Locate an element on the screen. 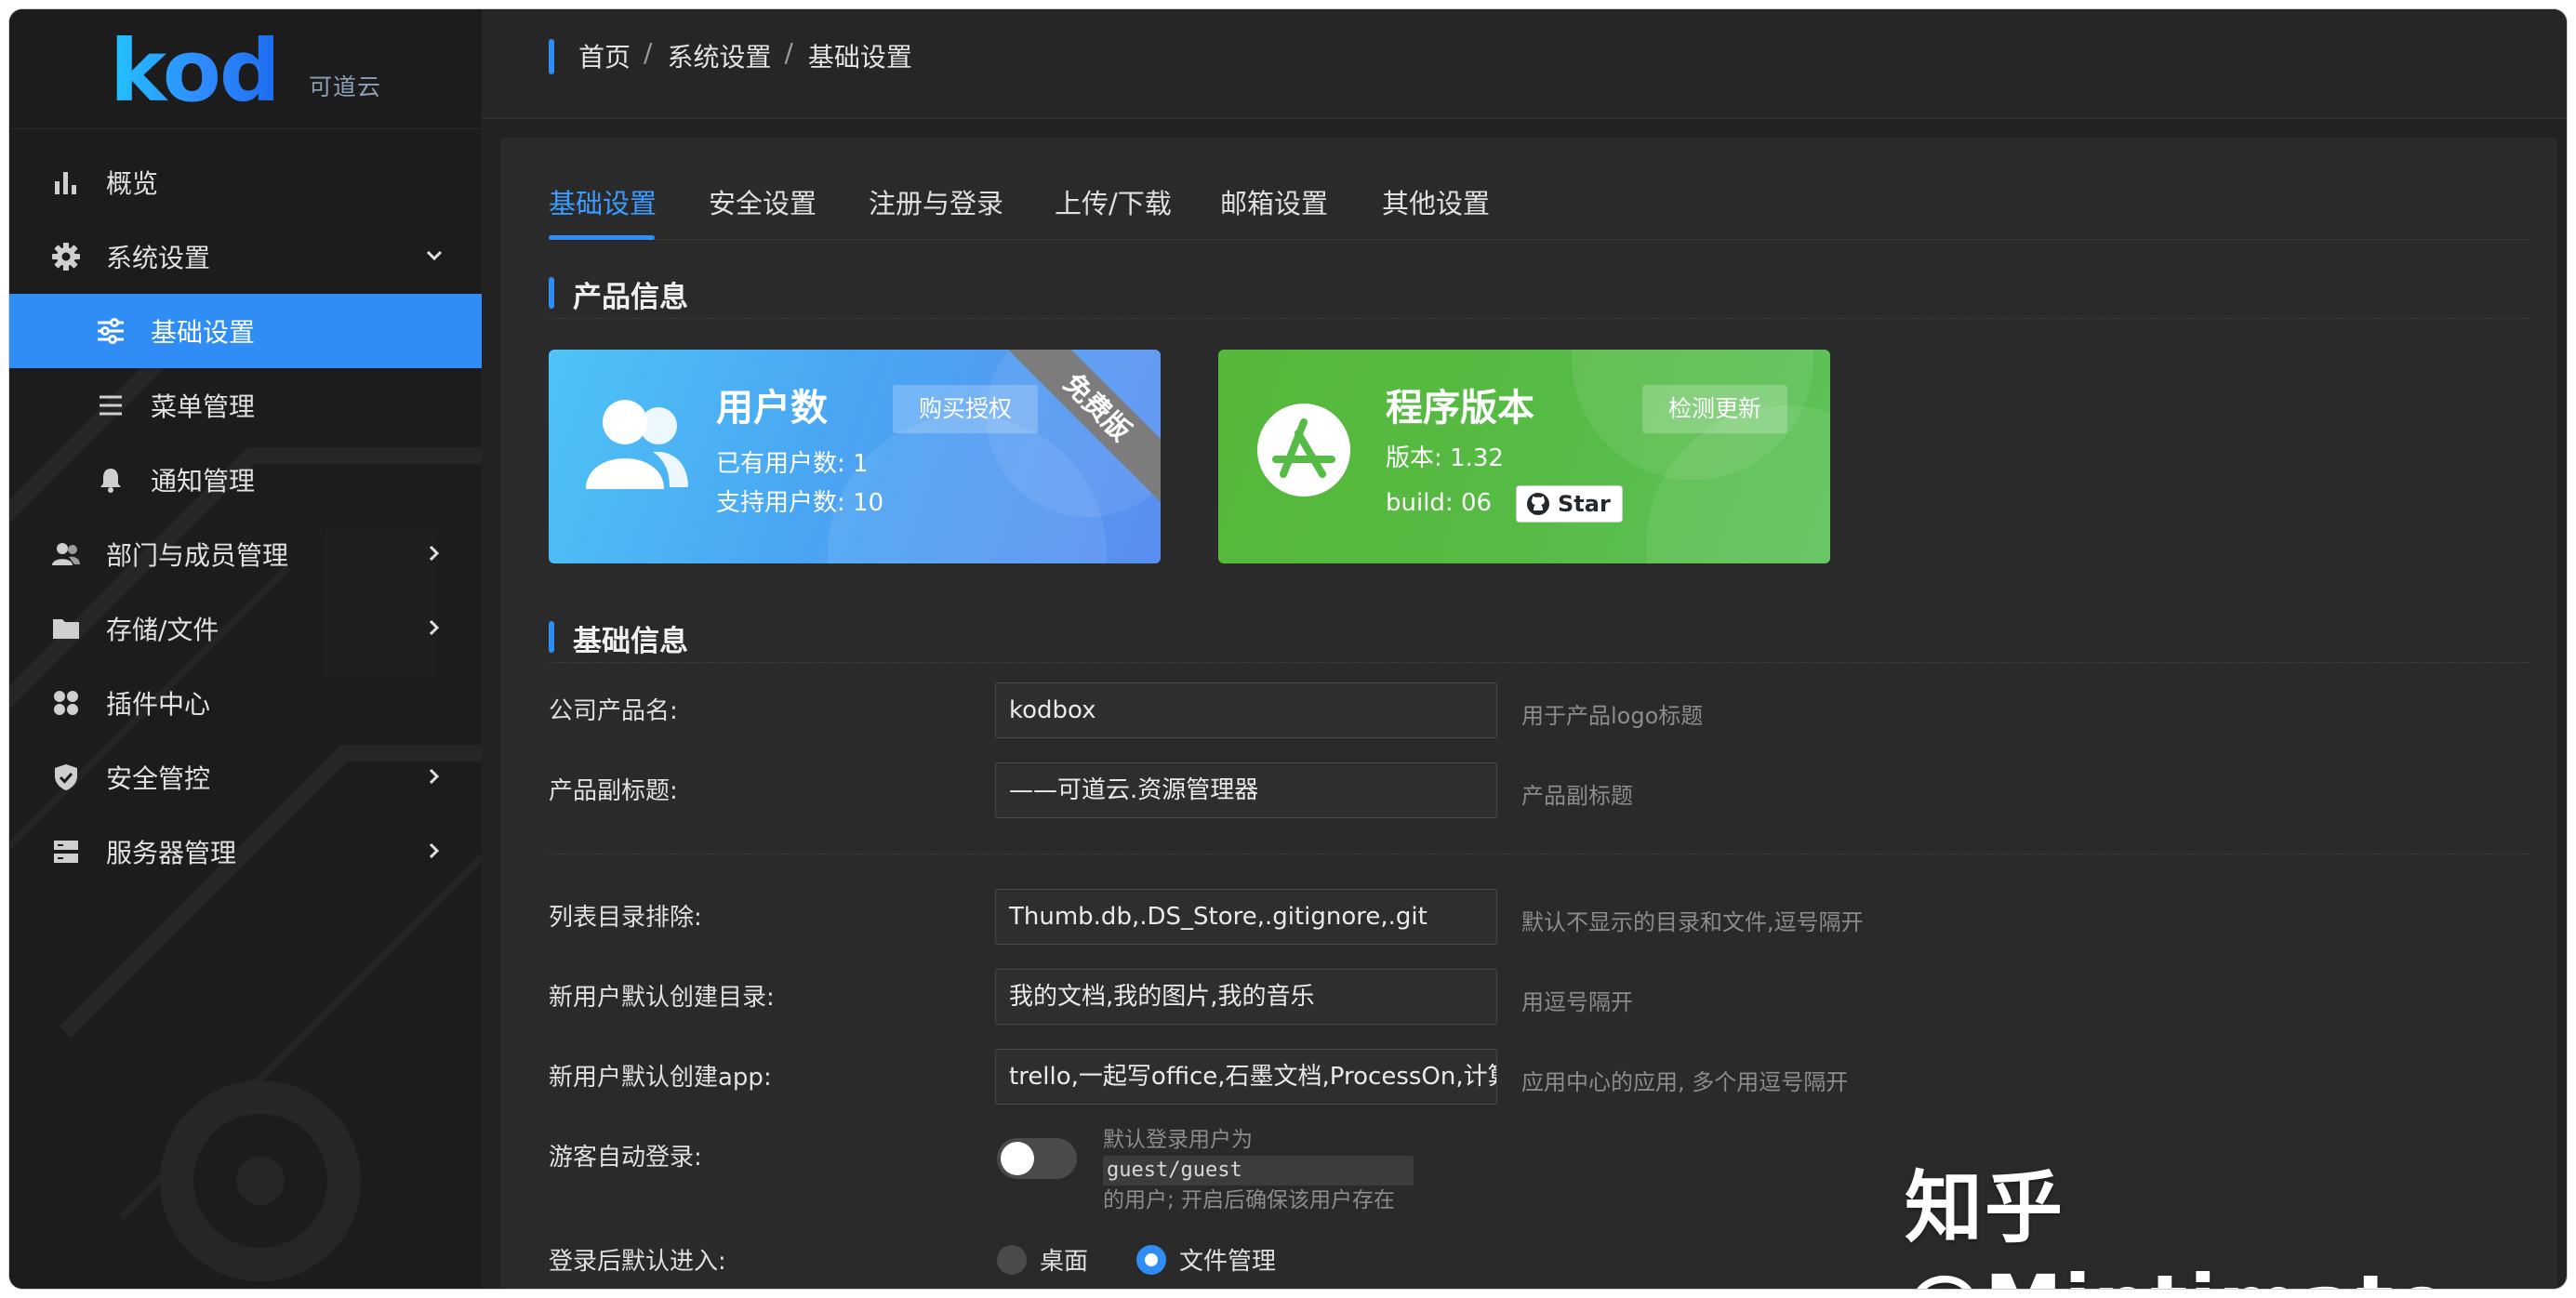 The height and width of the screenshot is (1298, 2576). sidebar-item-label: 安全管控 is located at coordinates (158, 778).